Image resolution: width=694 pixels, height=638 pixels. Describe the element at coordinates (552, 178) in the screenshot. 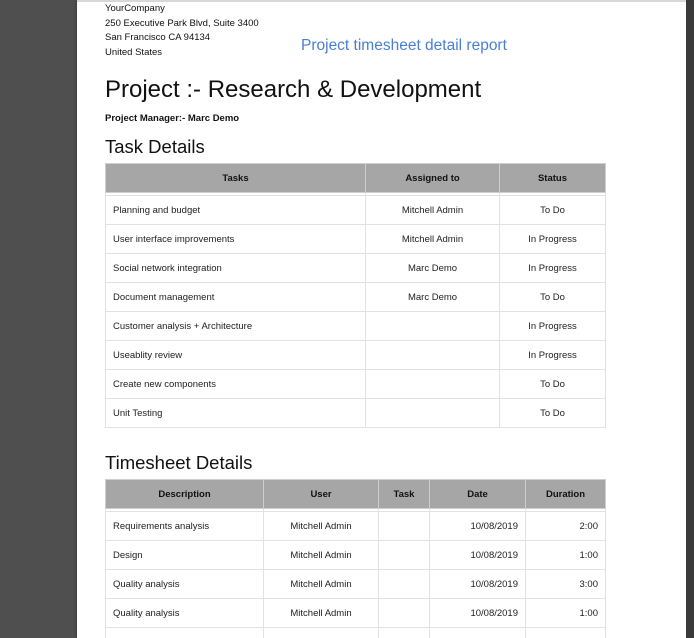

I see `task-header-status: Status` at that location.